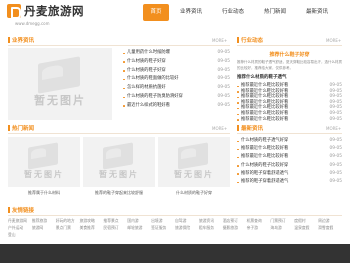 This screenshot has width=350, height=263. Describe the element at coordinates (230, 221) in the screenshot. I see `friend-link: 酒店预订` at that location.